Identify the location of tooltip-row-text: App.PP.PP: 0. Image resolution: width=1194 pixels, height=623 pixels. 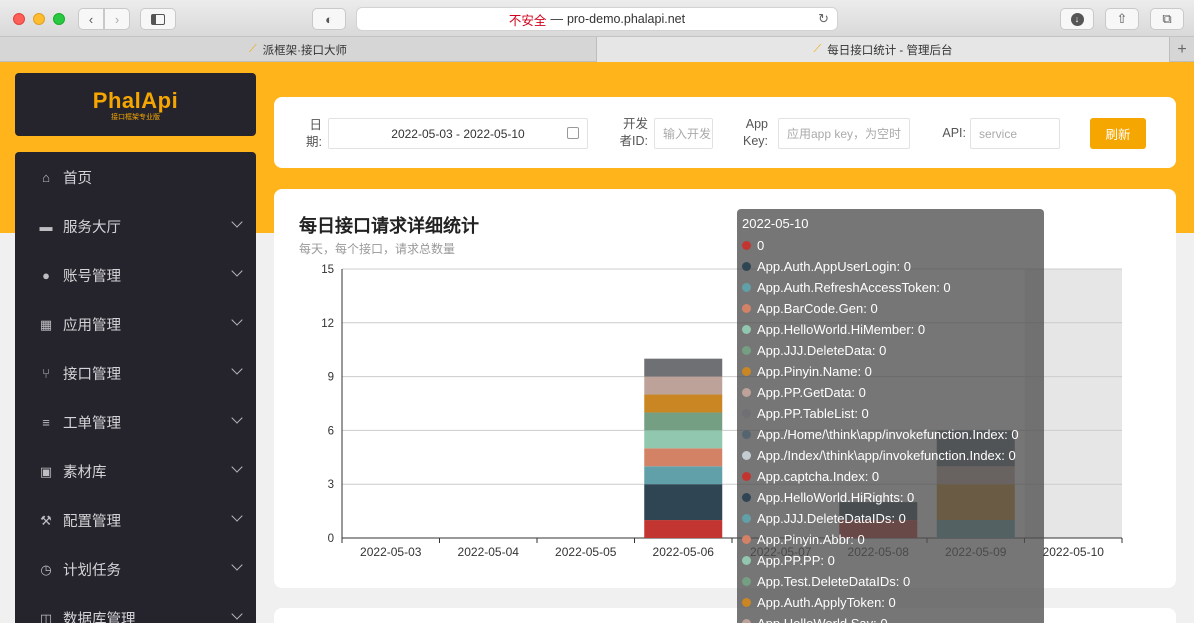
(796, 560).